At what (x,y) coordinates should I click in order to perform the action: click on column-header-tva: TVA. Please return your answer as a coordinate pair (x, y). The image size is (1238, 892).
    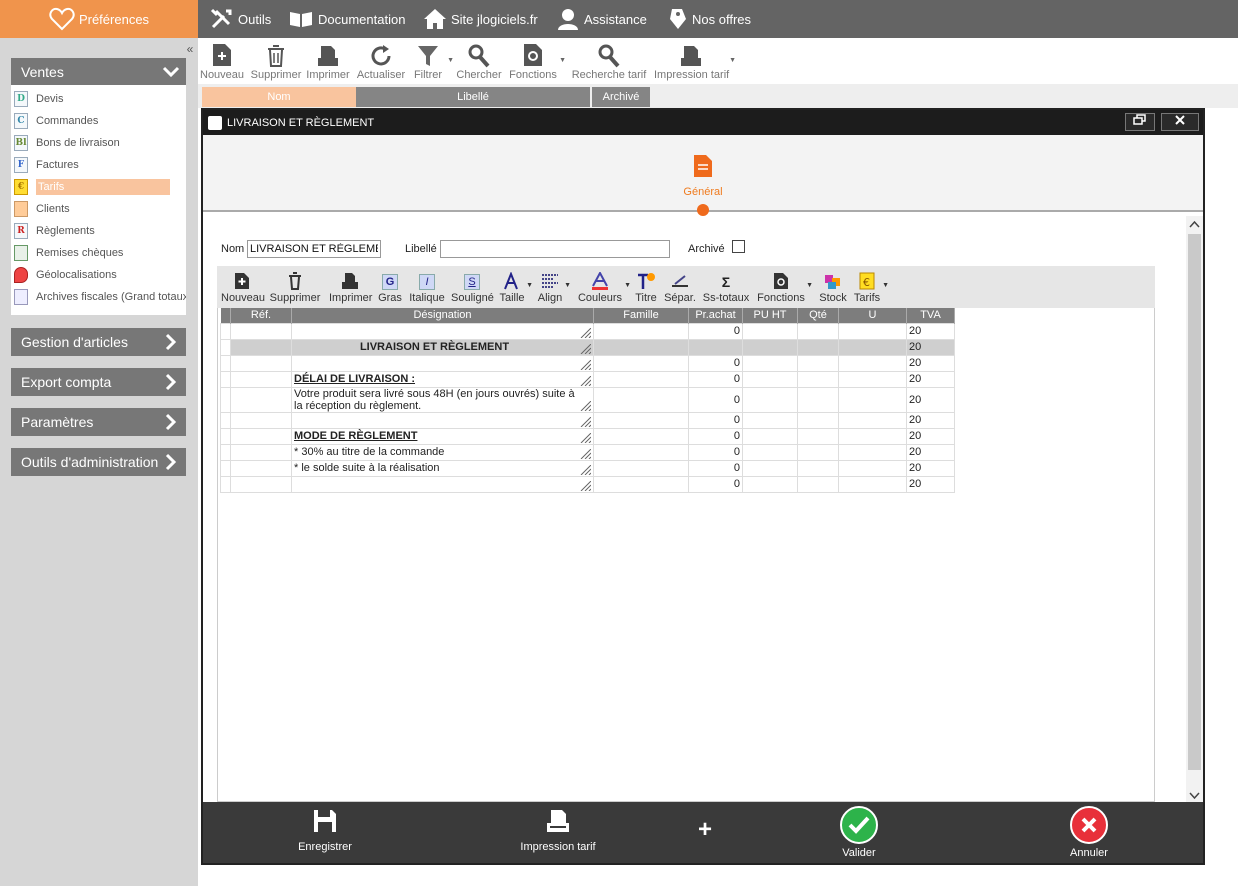
    Looking at the image, I should click on (930, 315).